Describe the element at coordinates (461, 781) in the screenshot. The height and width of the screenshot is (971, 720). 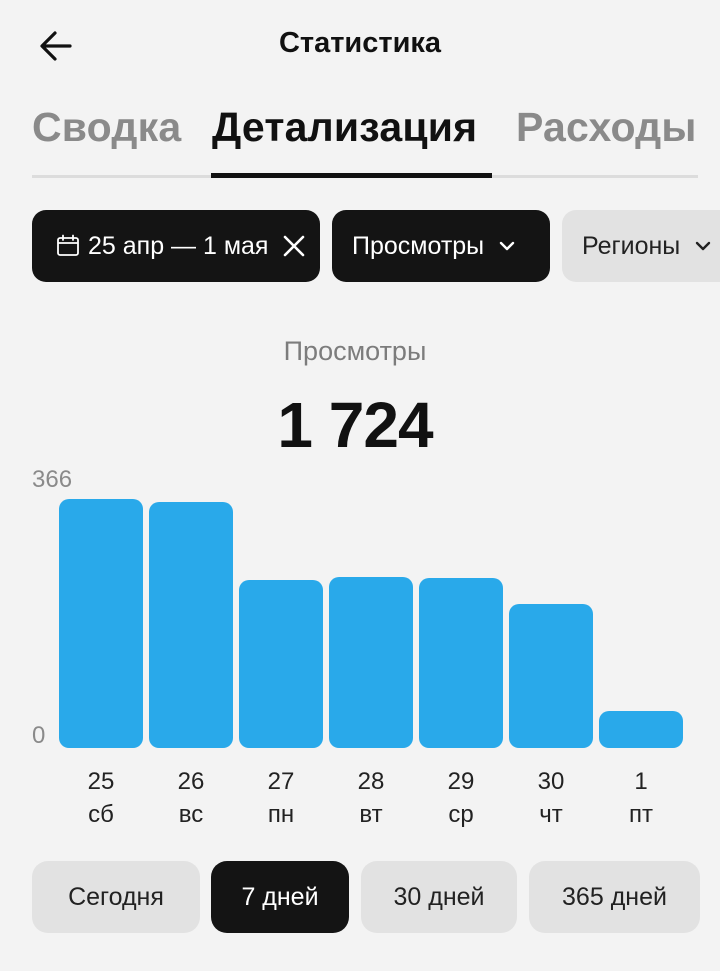
I see `x-axis-day-label: 29` at that location.